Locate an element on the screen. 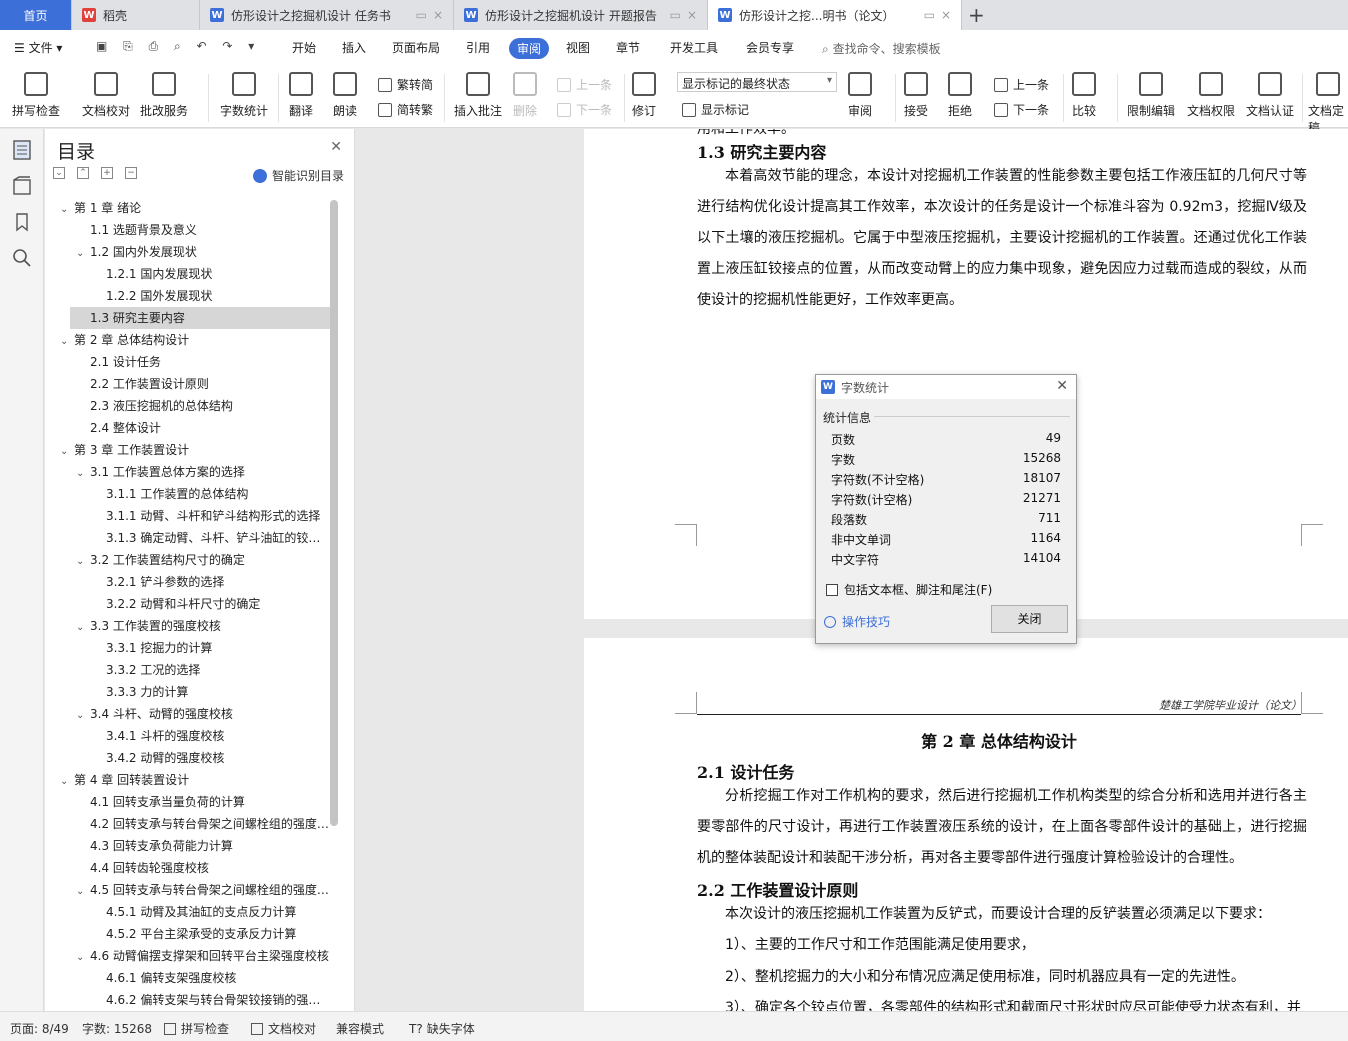  toc-item: ⌄ 3.2 工作装置结构尺寸的确定 is located at coordinates (188, 560).